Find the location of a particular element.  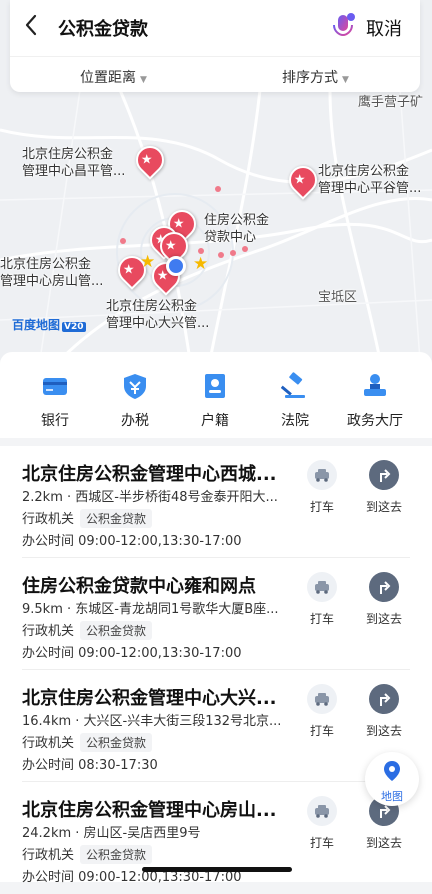

home-indicator is located at coordinates (217, 869).